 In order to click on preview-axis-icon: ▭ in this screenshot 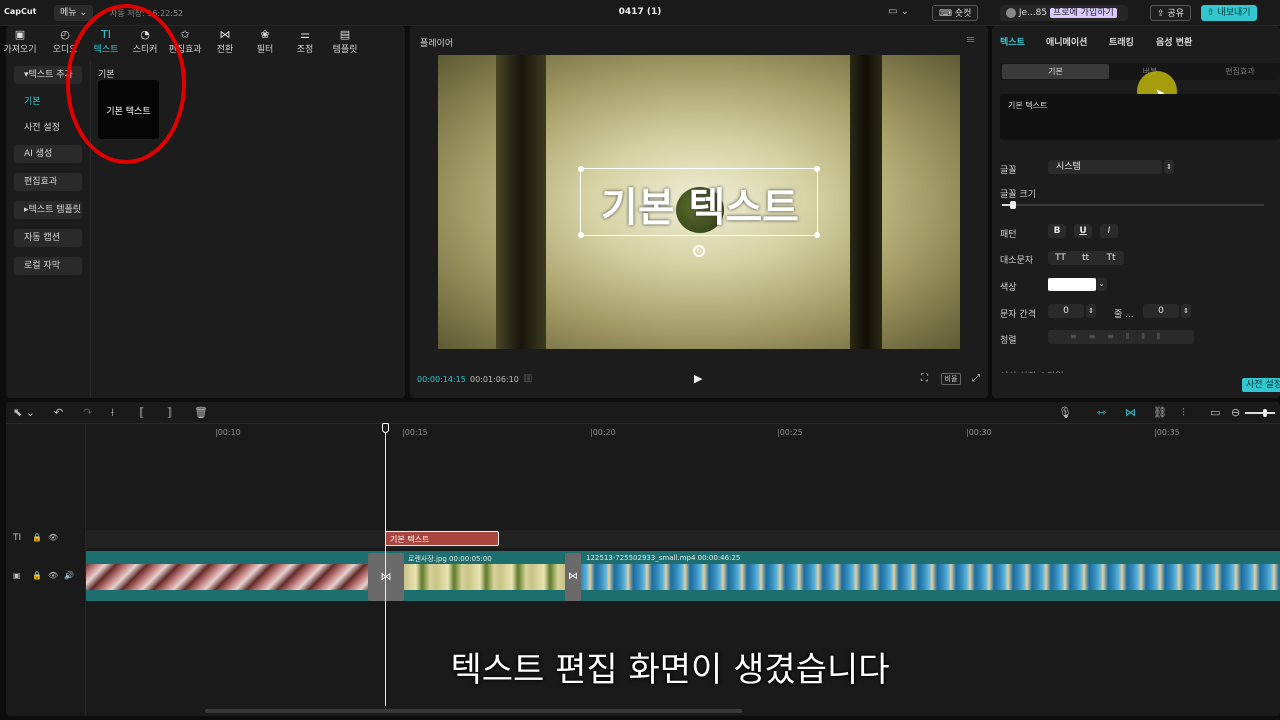, I will do `click(1215, 412)`.